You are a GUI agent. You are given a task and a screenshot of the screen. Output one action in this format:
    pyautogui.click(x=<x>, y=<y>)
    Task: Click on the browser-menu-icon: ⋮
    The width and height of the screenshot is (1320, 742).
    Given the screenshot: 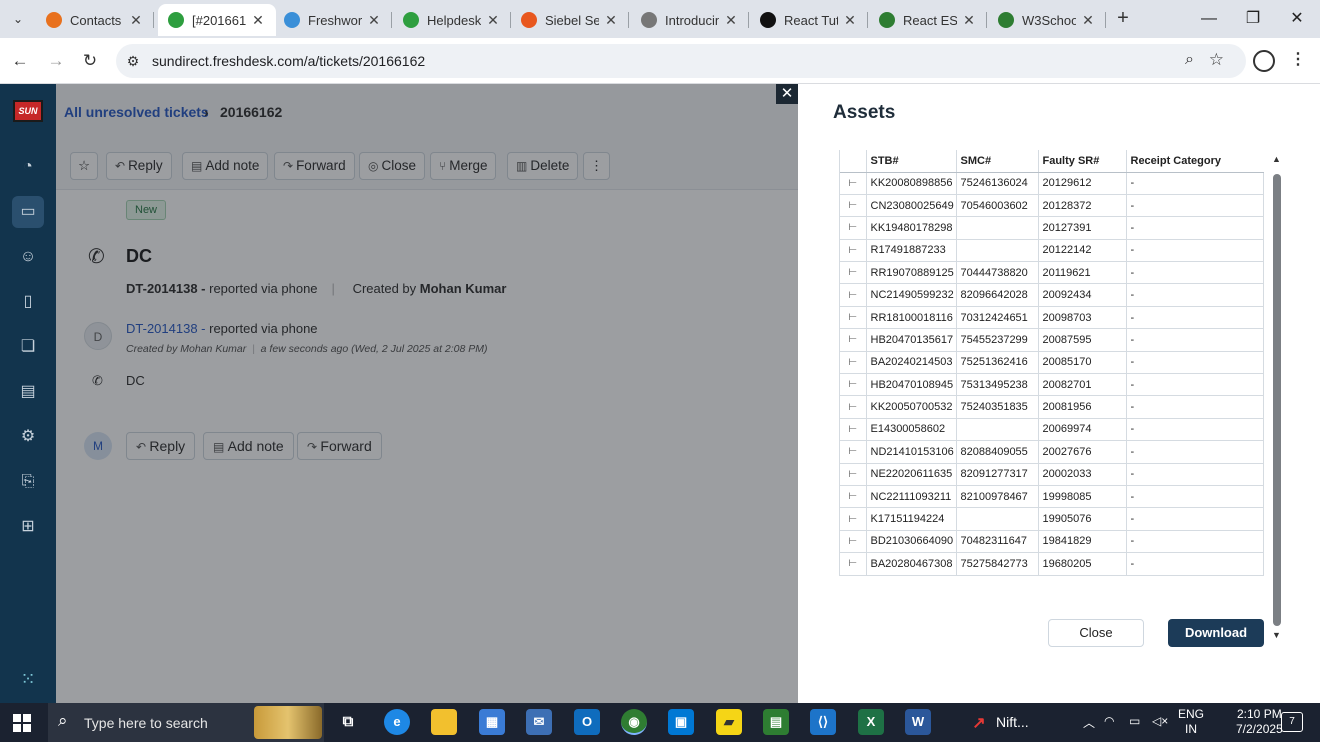 What is the action you would take?
    pyautogui.click(x=1298, y=59)
    